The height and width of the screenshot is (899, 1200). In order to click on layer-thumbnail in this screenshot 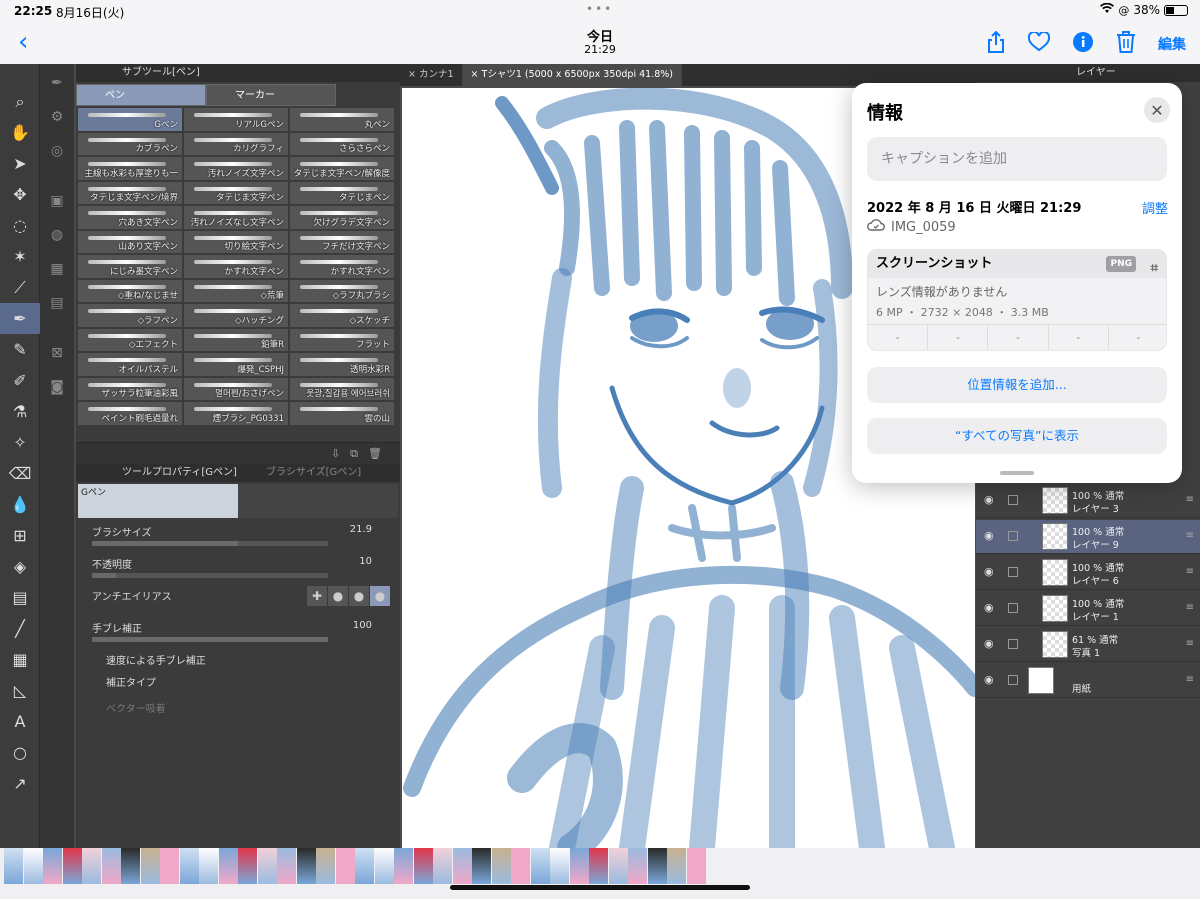, I will do `click(1055, 536)`.